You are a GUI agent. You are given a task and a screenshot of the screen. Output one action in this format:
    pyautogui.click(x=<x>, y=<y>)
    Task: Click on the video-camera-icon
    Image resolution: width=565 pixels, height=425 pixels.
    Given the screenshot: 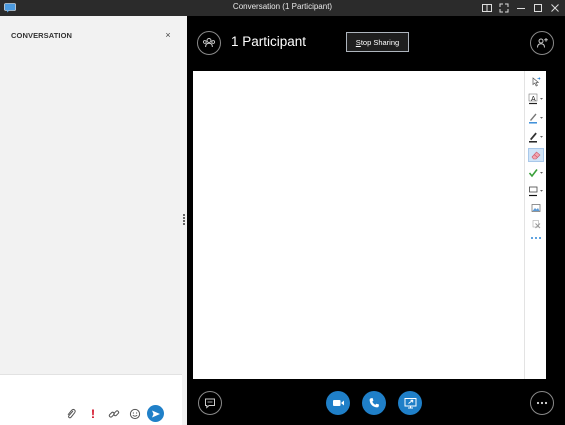 What is the action you would take?
    pyautogui.click(x=338, y=403)
    